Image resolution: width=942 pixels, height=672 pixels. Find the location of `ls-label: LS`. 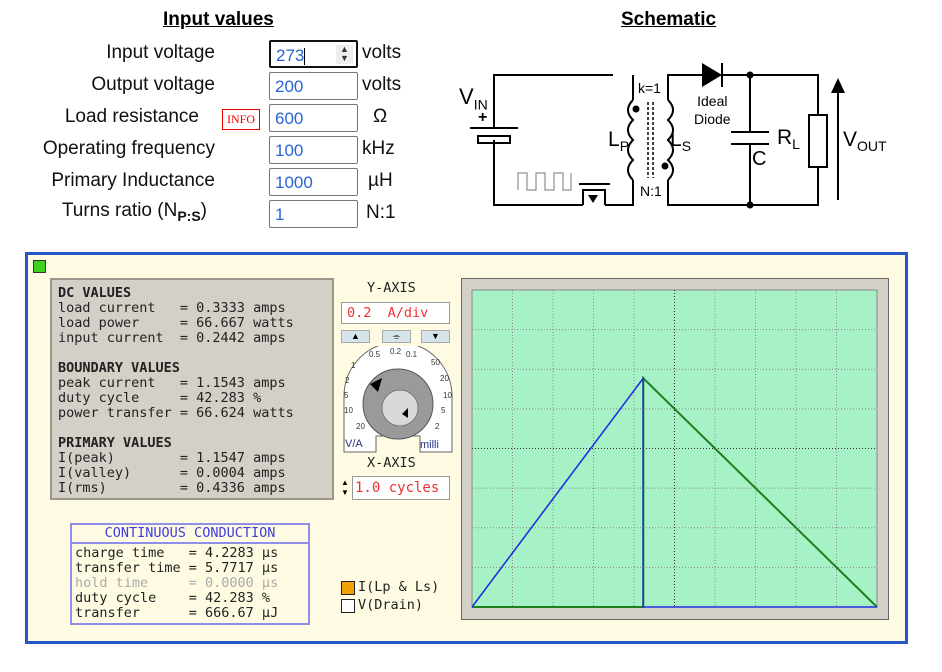

ls-label: LS is located at coordinates (681, 141).